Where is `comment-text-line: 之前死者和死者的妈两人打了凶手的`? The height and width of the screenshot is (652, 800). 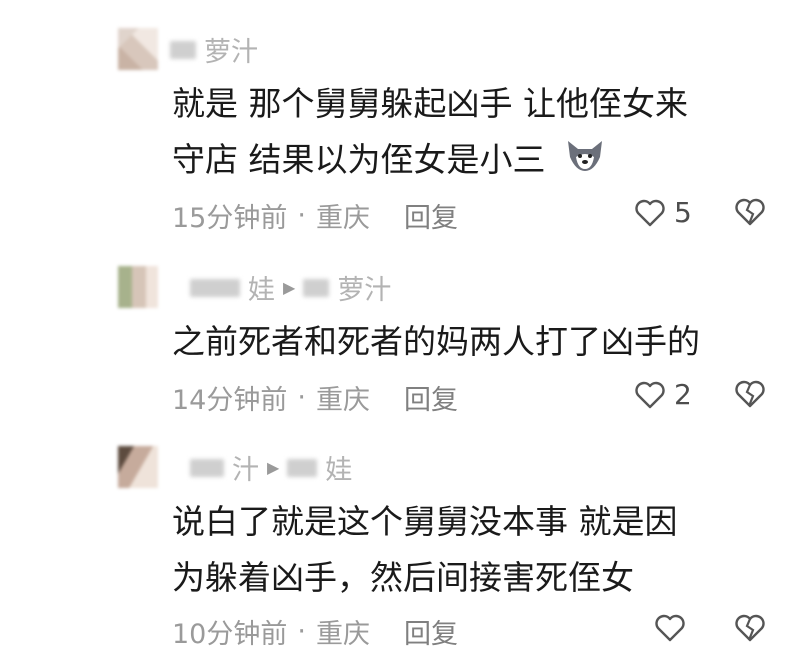 comment-text-line: 之前死者和死者的妈两人打了凶手的 is located at coordinates (436, 341).